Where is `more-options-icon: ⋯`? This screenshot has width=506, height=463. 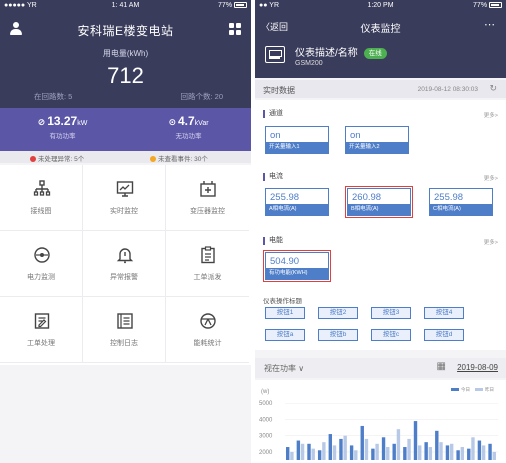 more-options-icon: ⋯ is located at coordinates (490, 24).